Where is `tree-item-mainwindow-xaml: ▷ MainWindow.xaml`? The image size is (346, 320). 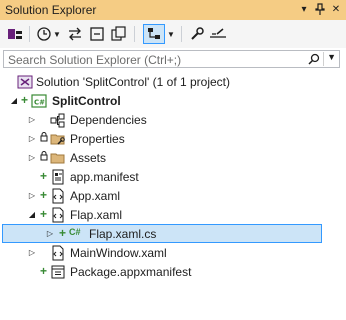
tree-item-mainwindow-xaml: ▷ MainWindow.xaml is located at coordinates (173, 252).